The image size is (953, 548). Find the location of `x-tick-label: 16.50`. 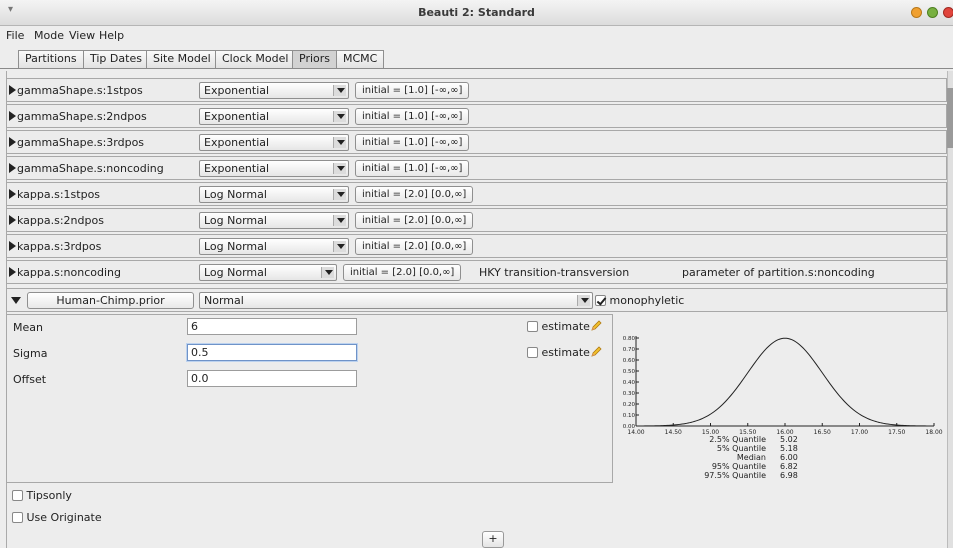

x-tick-label: 16.50 is located at coordinates (822, 432).